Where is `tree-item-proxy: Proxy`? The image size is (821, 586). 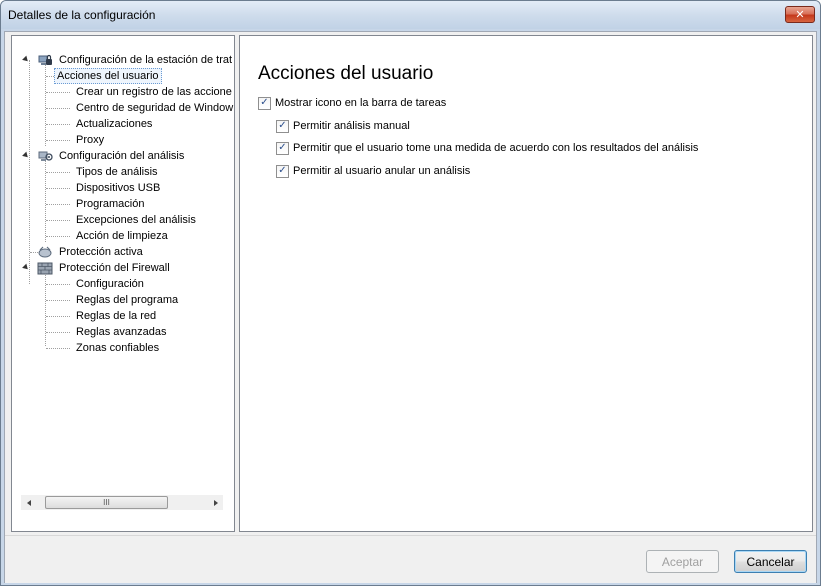
tree-item-proxy: Proxy is located at coordinates (123, 140).